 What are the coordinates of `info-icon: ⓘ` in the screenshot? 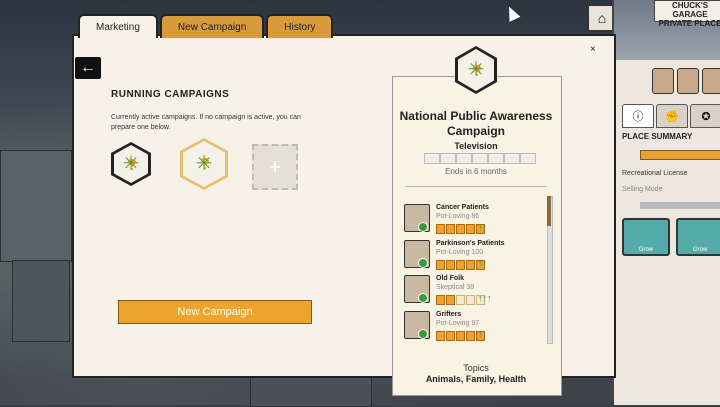 It's located at (638, 117).